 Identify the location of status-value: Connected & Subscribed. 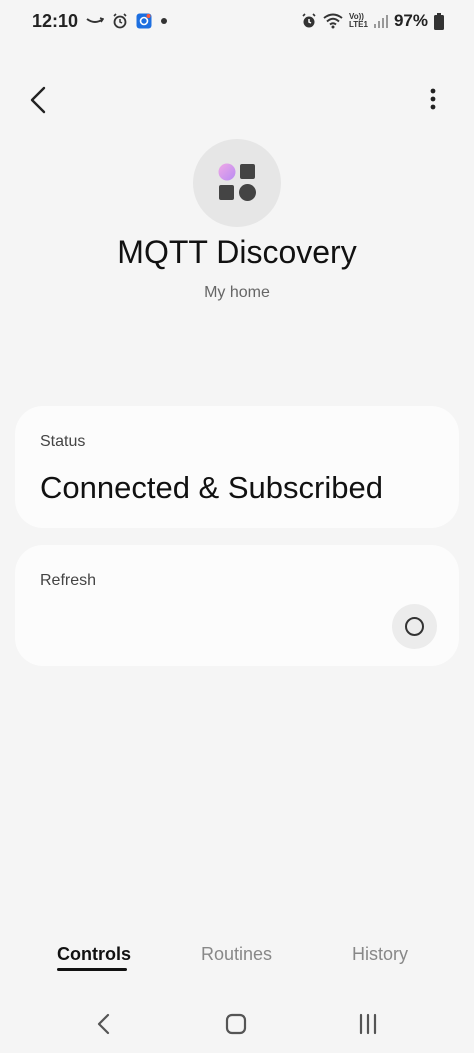
(211, 487).